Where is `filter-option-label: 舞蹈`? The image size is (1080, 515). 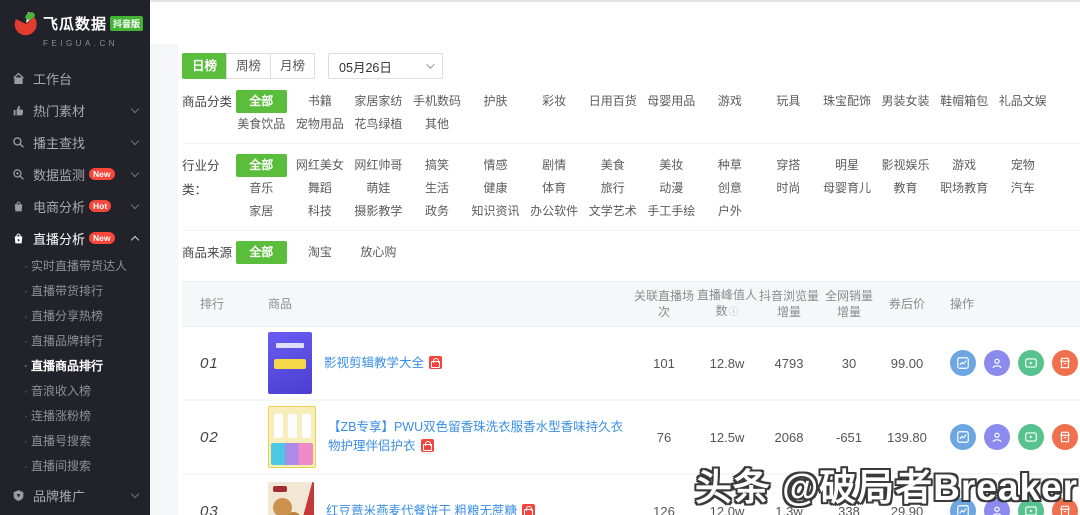
filter-option-label: 舞蹈 is located at coordinates (319, 188).